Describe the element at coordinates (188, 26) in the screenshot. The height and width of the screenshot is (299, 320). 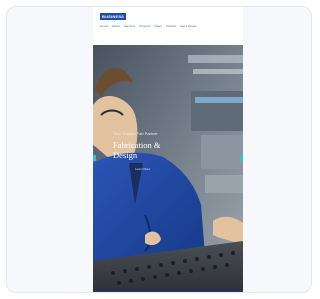
I see `nav-item-quote: Get a Quote` at that location.